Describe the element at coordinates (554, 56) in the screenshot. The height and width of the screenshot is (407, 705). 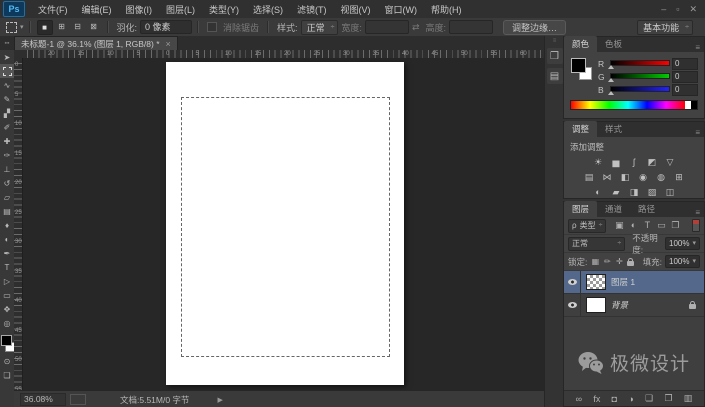
I see `history-panel-icon: ❒` at that location.